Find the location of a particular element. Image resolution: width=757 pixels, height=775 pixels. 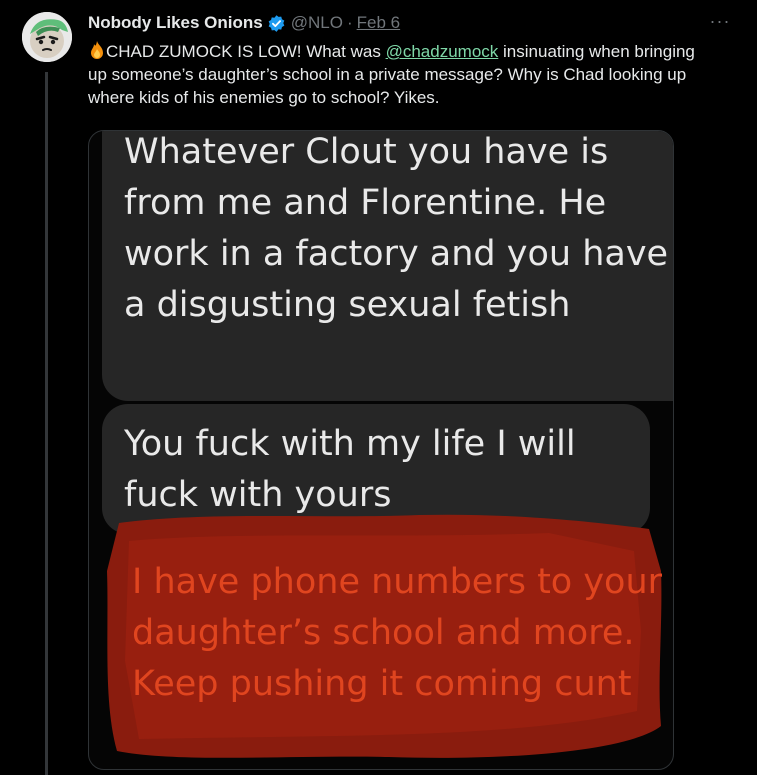

handle: @NLO is located at coordinates (317, 23).